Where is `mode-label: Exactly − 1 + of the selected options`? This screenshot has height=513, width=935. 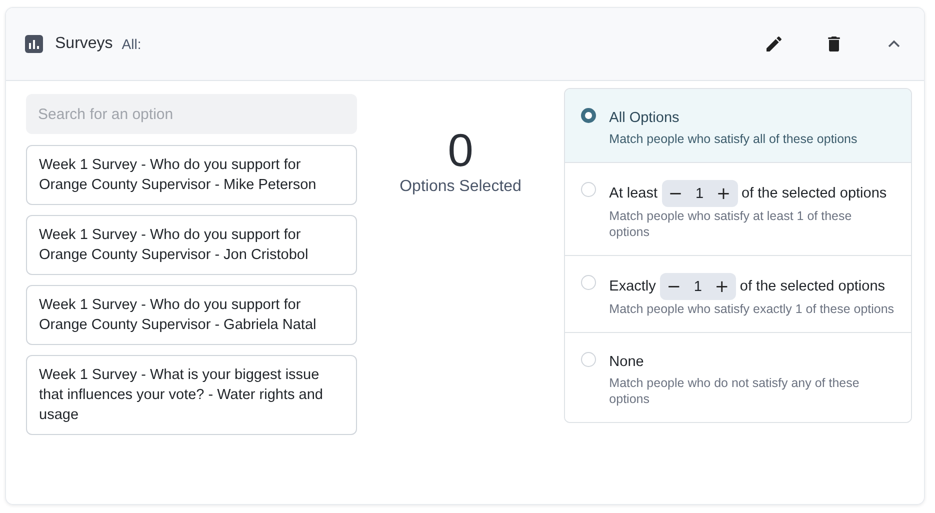
mode-label: Exactly − 1 + of the selected options is located at coordinates (752, 286).